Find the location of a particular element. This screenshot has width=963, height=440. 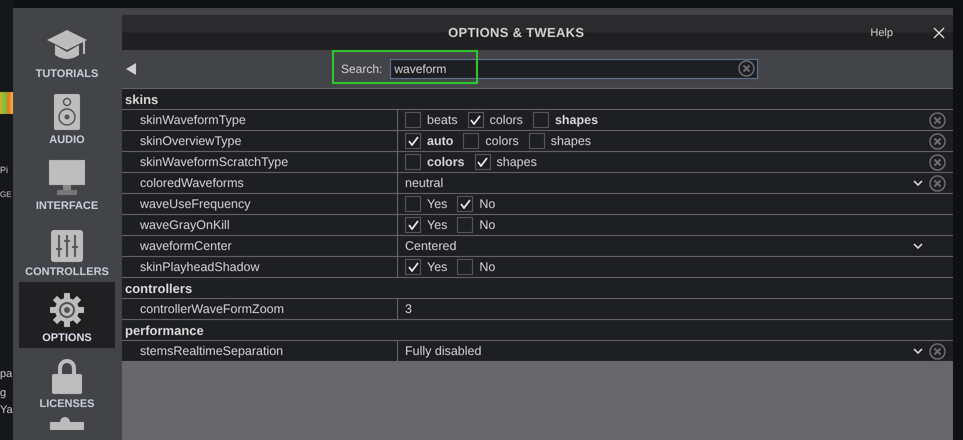

puzzle-icon is located at coordinates (67, 423).